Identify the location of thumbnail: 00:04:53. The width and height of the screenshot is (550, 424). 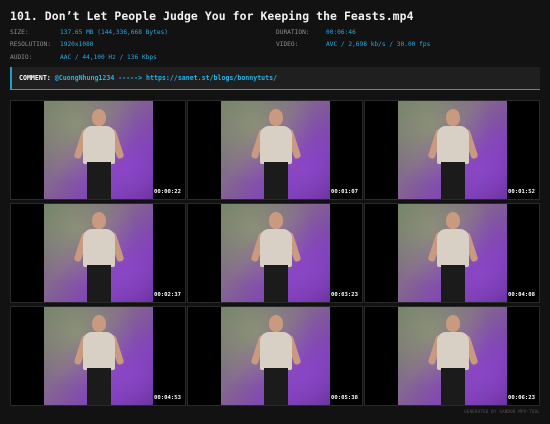
(98, 356).